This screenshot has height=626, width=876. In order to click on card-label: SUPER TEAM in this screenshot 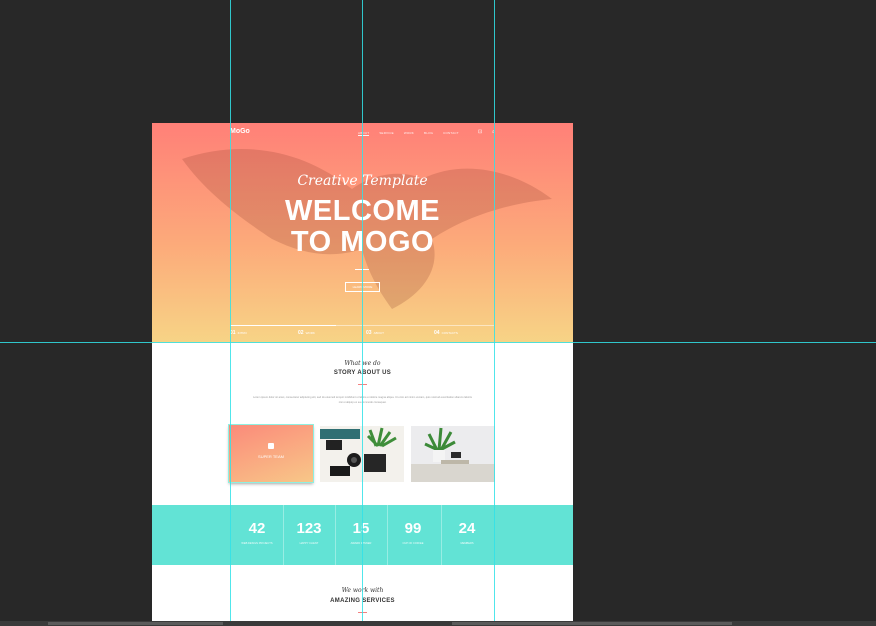, I will do `click(271, 456)`.